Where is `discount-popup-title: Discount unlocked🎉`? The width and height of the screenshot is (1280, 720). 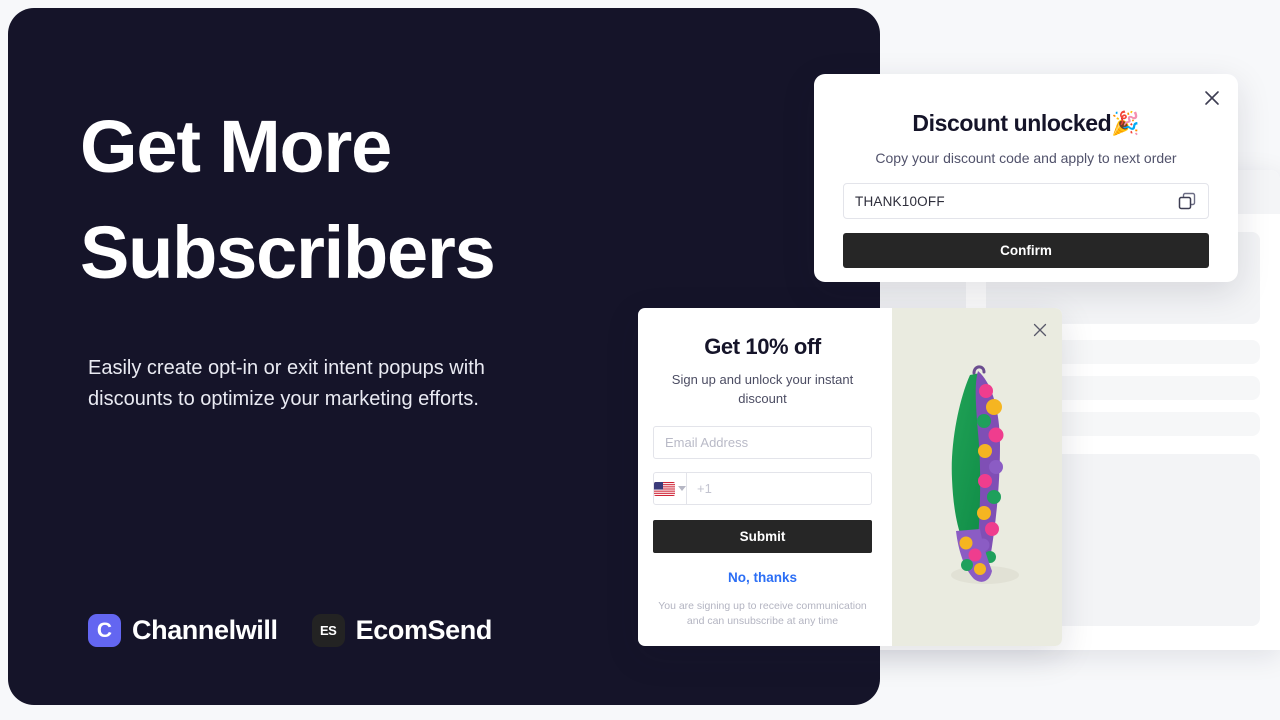
discount-popup-title: Discount unlocked🎉 is located at coordinates (1026, 123).